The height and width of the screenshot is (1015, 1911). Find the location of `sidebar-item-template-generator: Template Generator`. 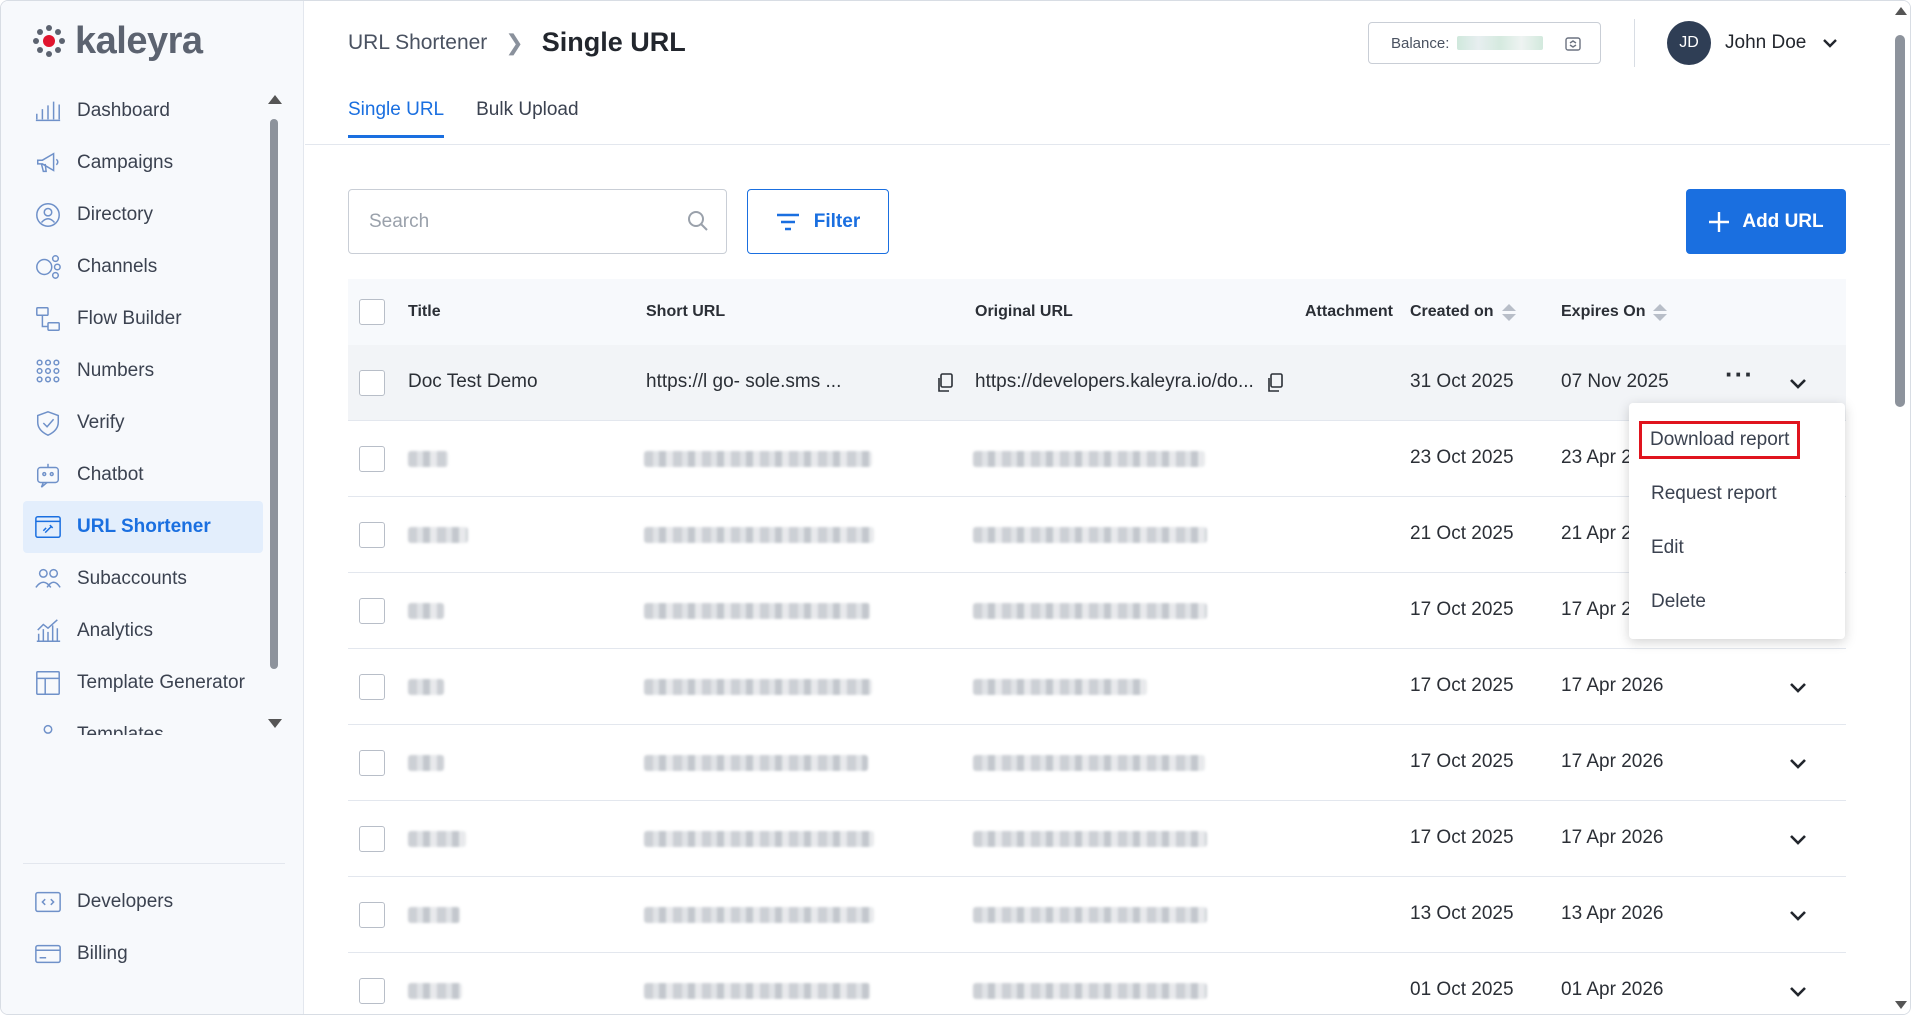

sidebar-item-template-generator: Template Generator is located at coordinates (143, 683).